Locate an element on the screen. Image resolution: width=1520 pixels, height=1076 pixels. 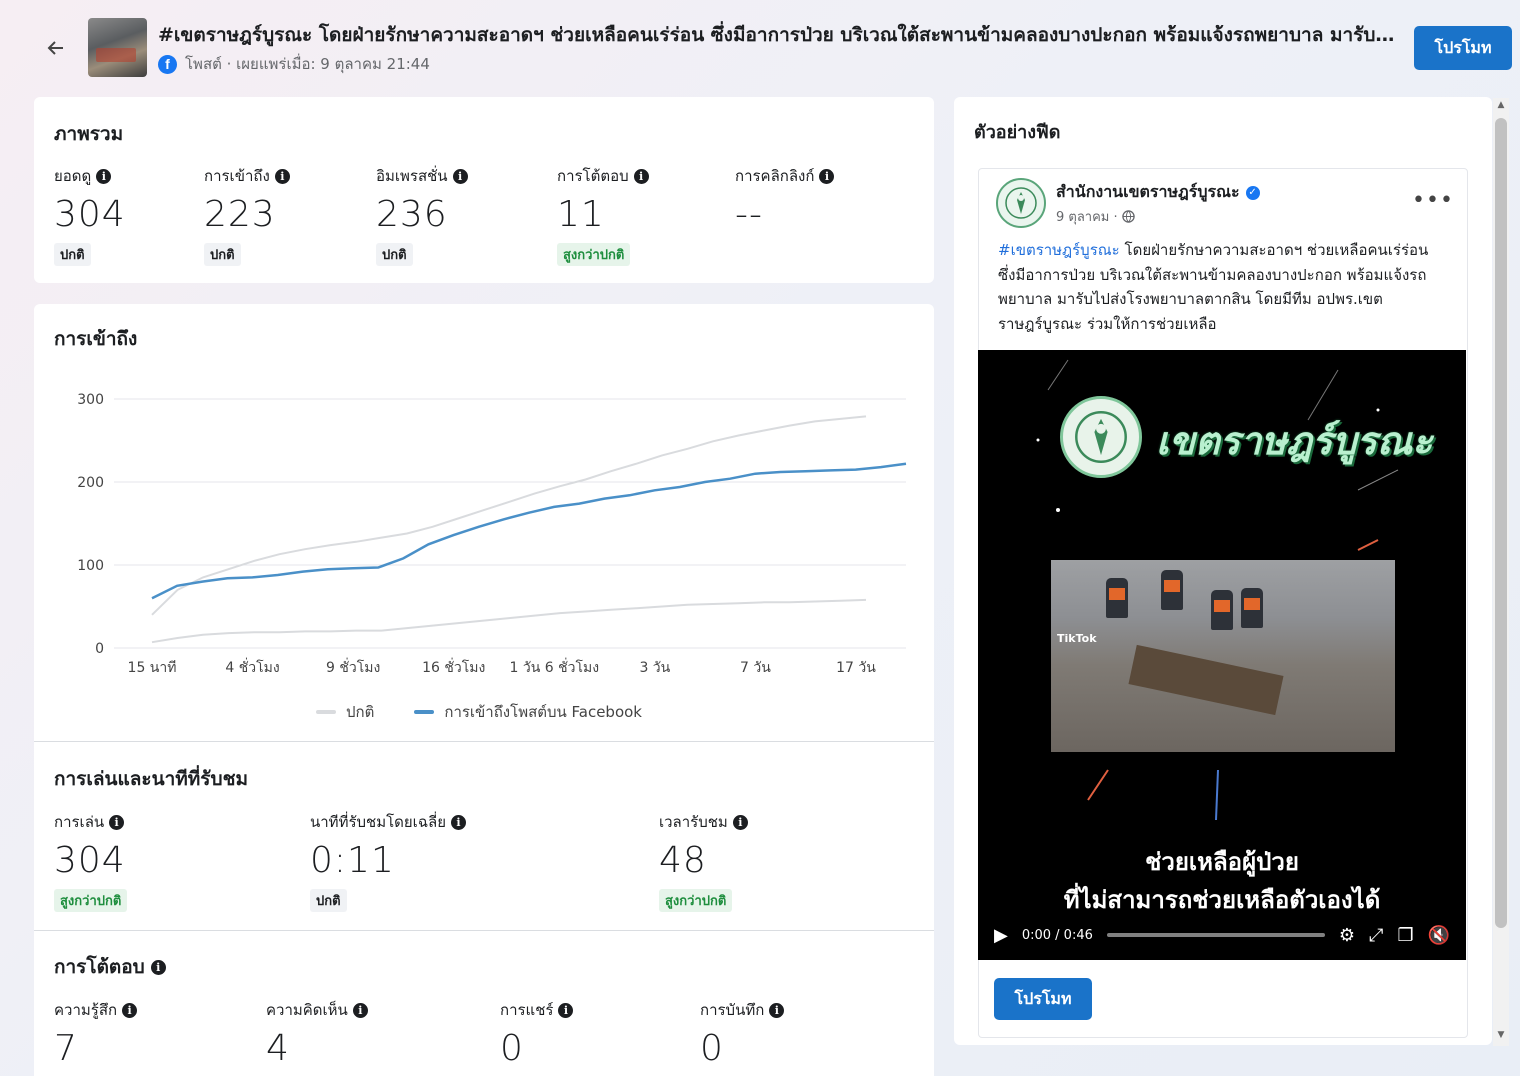
x-tick-label: 9 ชั่วโมง is located at coordinates (353, 667).